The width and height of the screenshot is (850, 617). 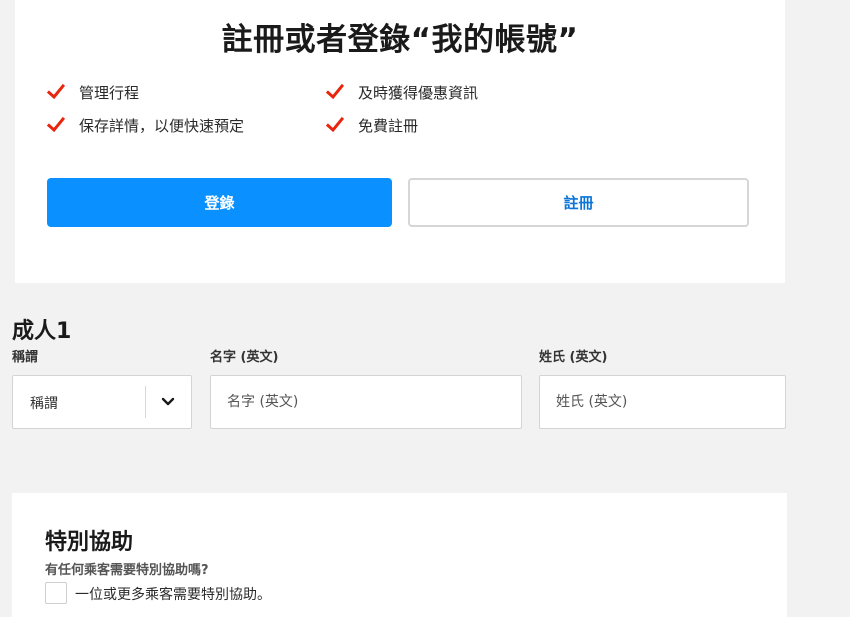 I want to click on signin-title: 註冊或者登錄“我的帳號”, so click(x=400, y=40).